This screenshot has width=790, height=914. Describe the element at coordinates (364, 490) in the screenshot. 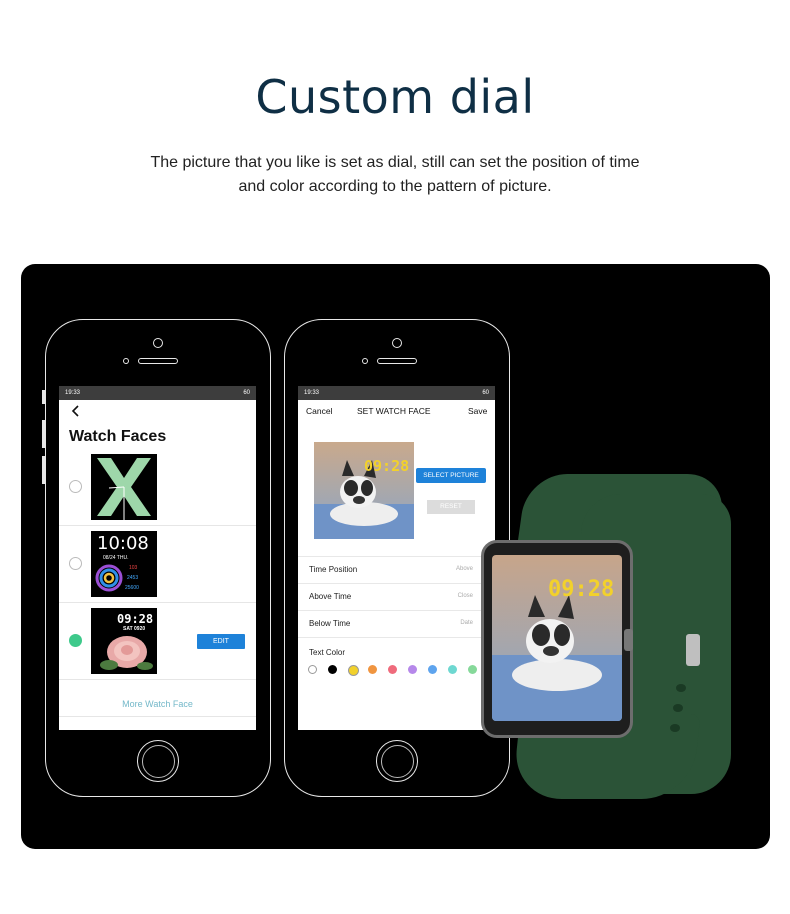

I see `picture-preview: 09:28` at that location.